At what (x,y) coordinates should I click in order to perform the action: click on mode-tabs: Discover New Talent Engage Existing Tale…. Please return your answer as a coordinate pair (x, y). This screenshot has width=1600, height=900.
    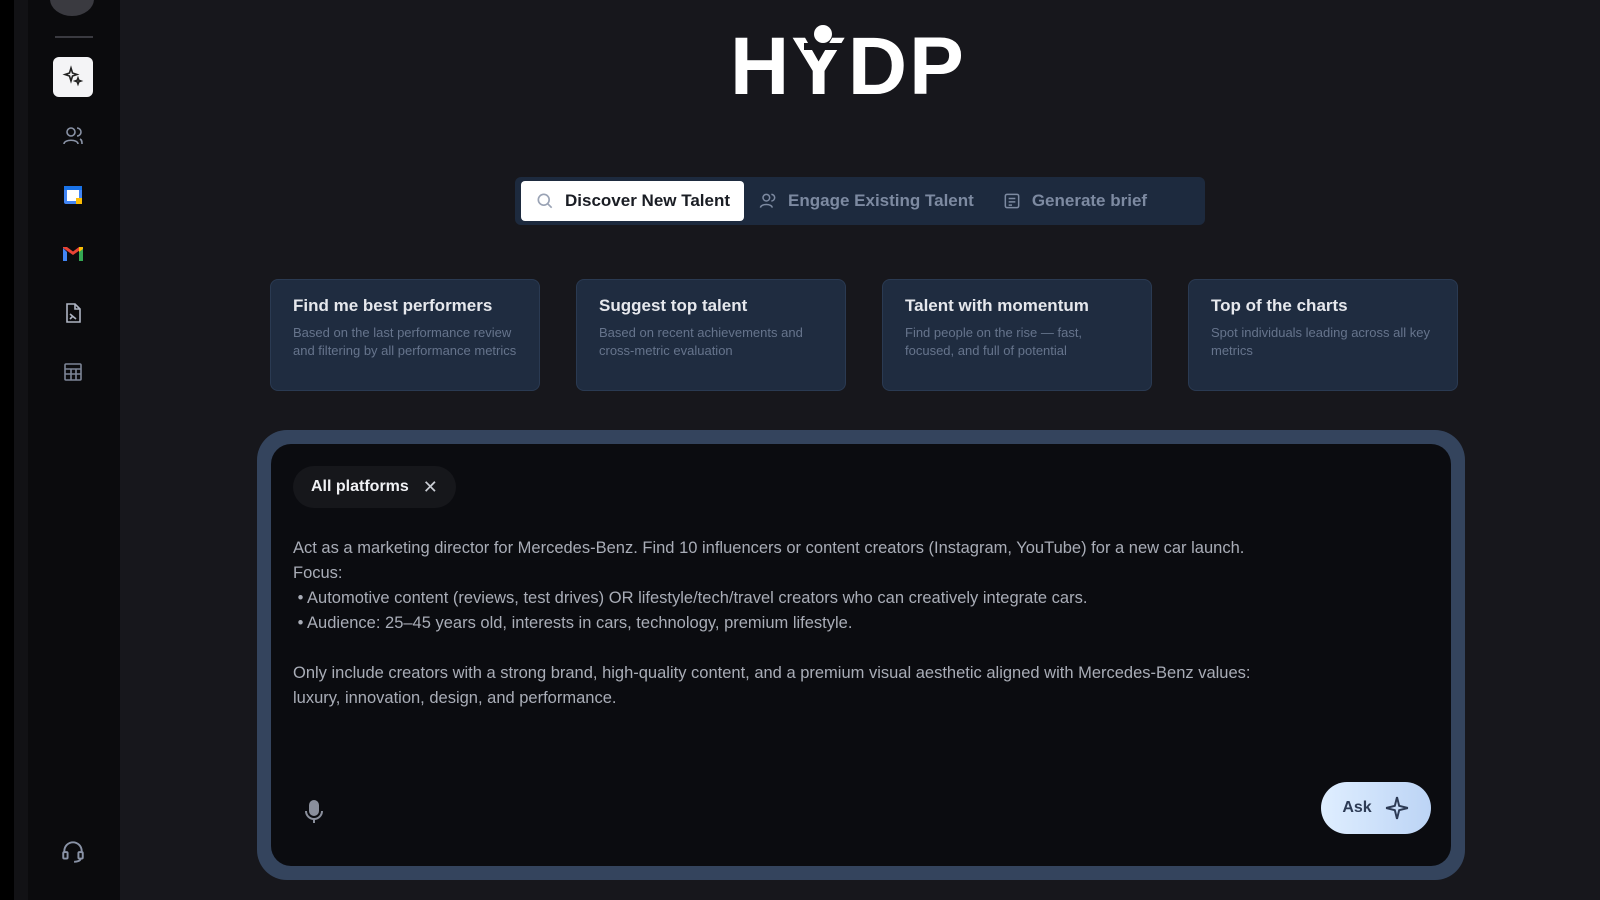
    Looking at the image, I should click on (860, 201).